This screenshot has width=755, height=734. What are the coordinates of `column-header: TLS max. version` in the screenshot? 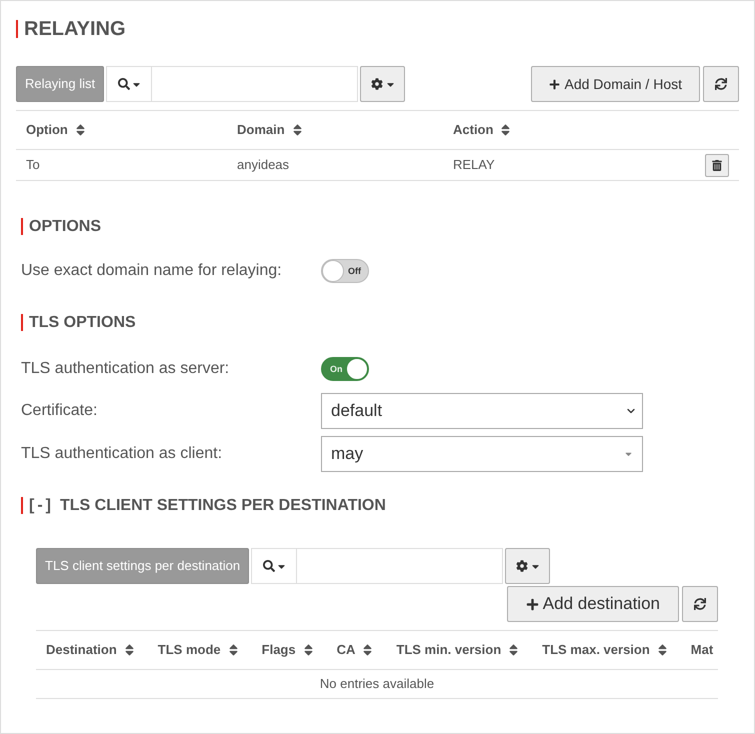 It's located at (604, 650).